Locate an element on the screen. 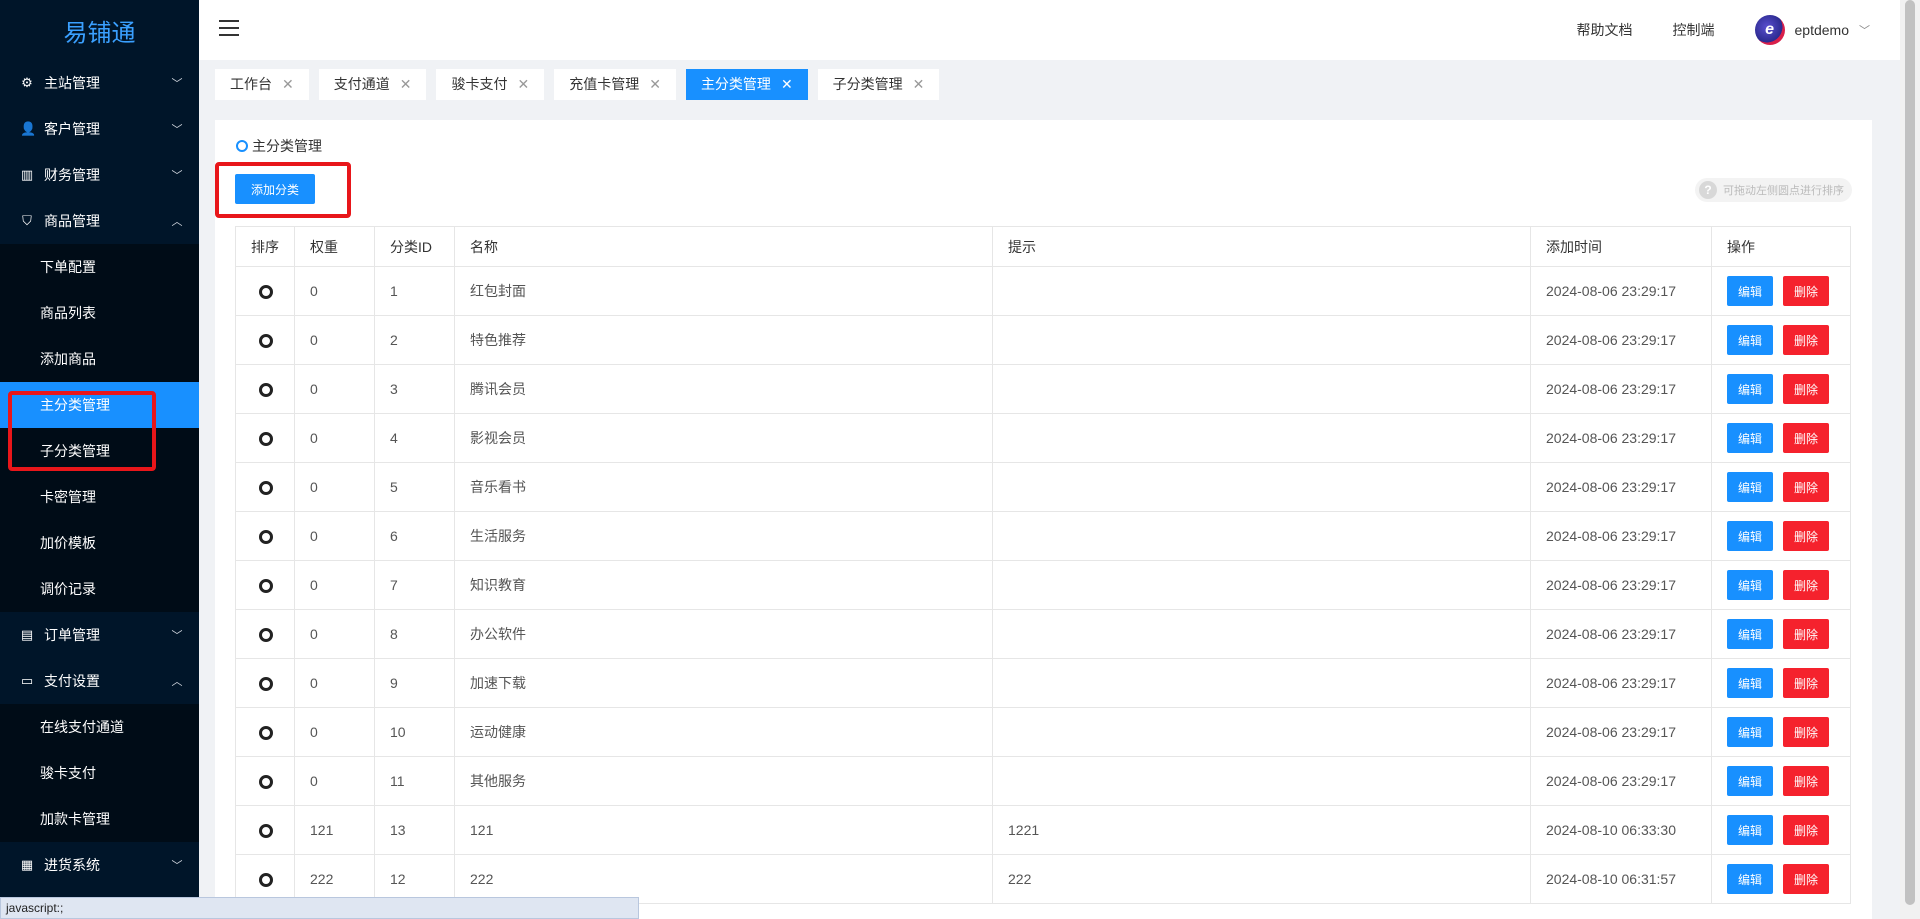 Image resolution: width=1920 pixels, height=919 pixels. sidebar-group-payment: ▭ 支付设置 ︿ is located at coordinates (99, 681).